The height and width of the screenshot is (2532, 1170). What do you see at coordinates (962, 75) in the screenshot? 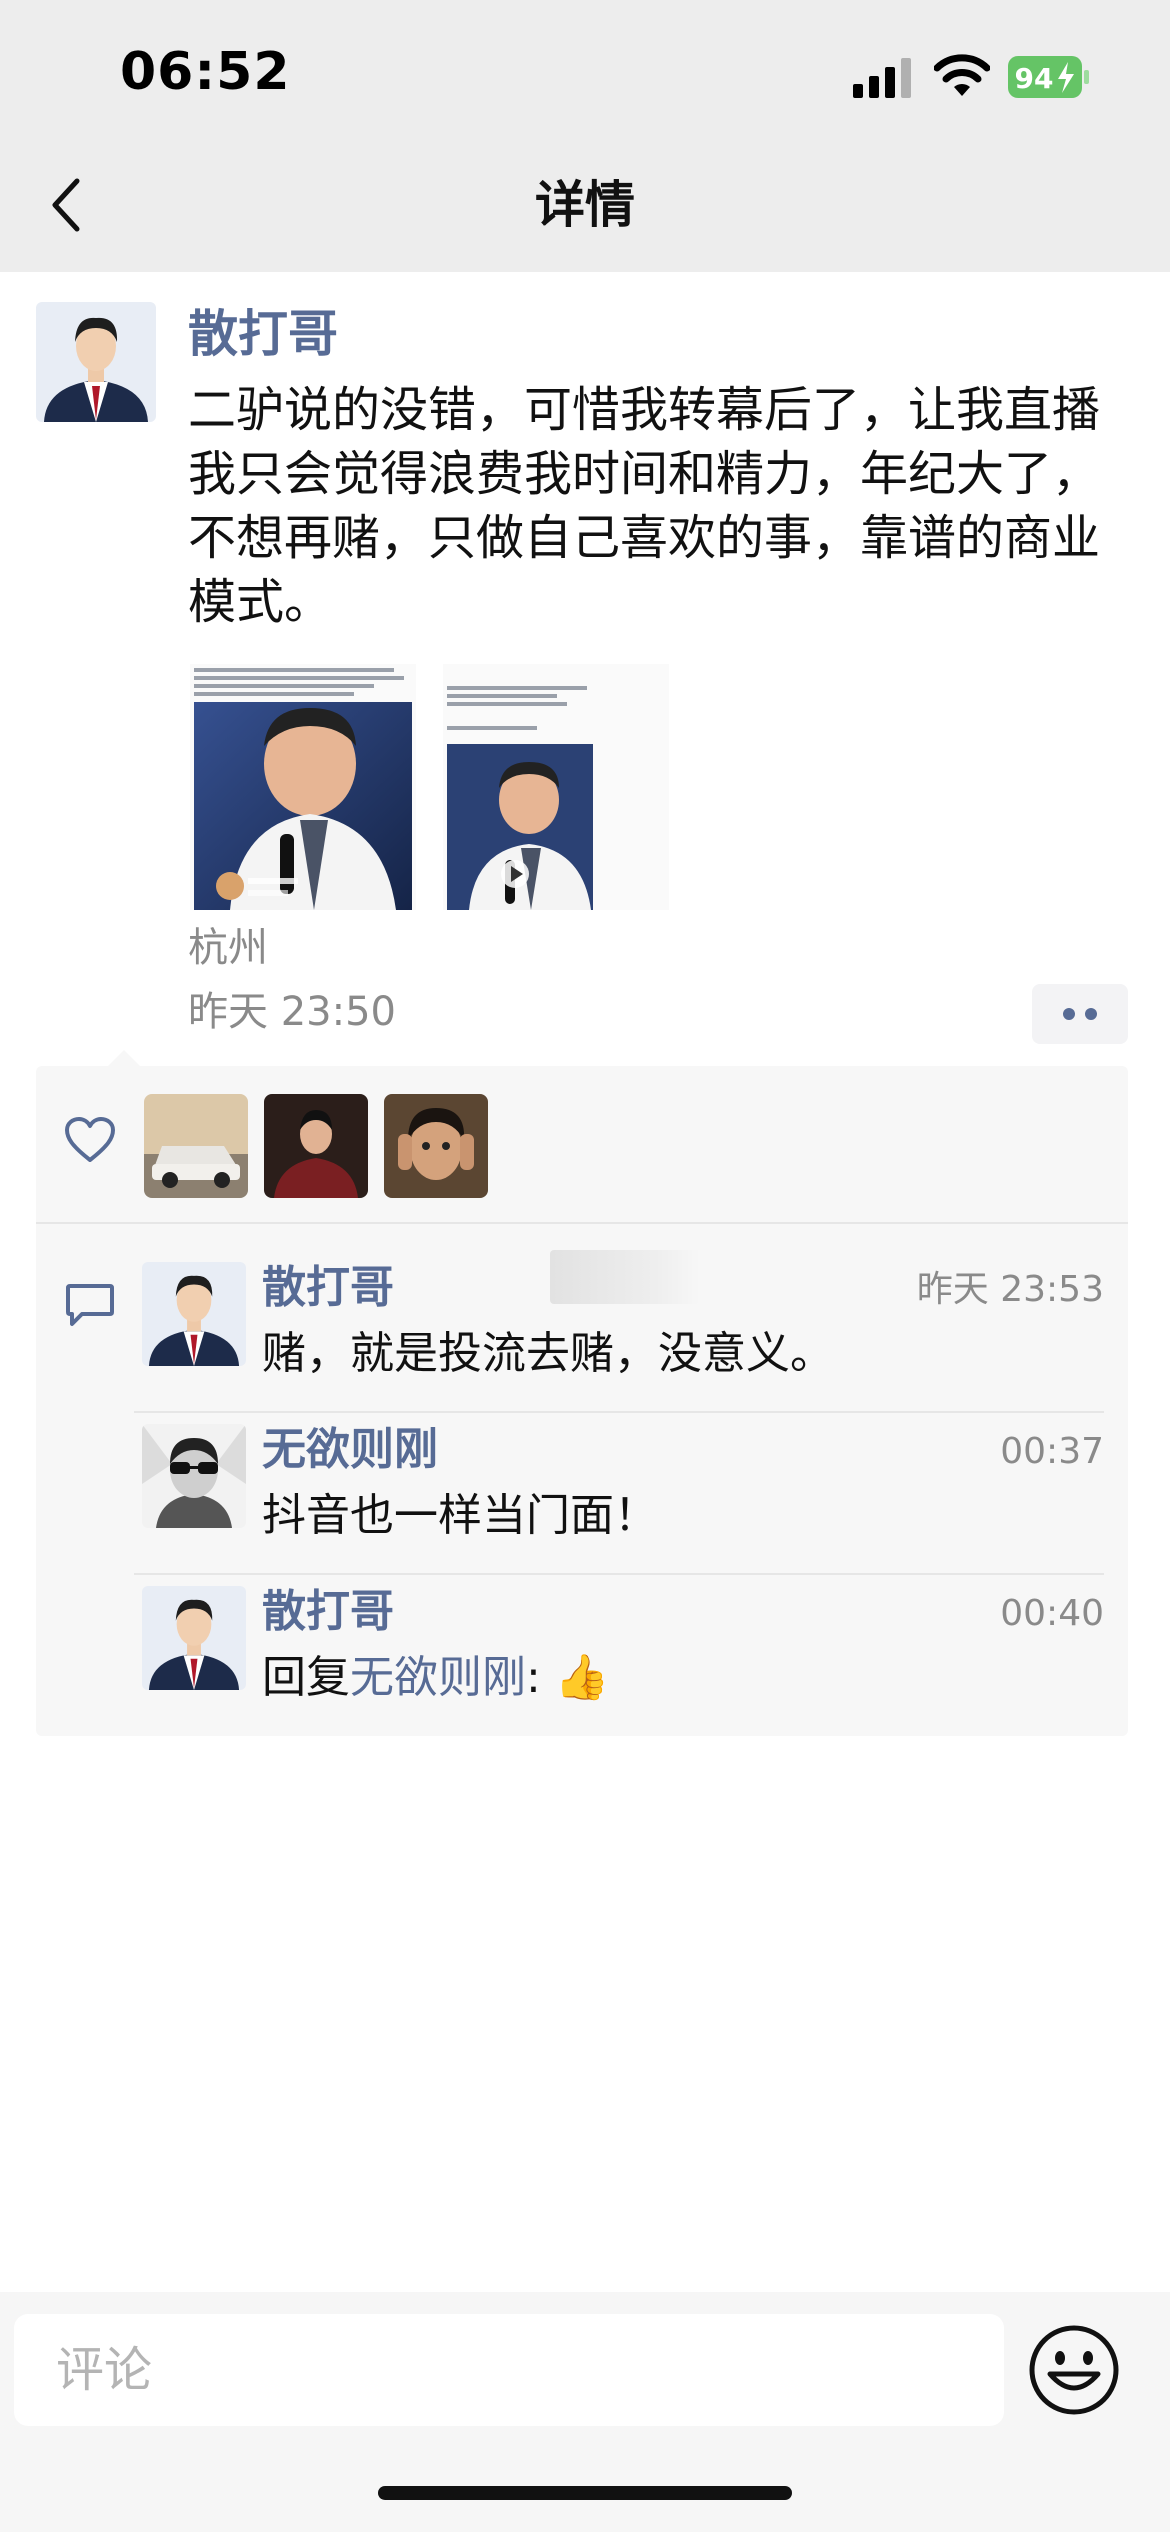
I see `wifi-icon` at bounding box center [962, 75].